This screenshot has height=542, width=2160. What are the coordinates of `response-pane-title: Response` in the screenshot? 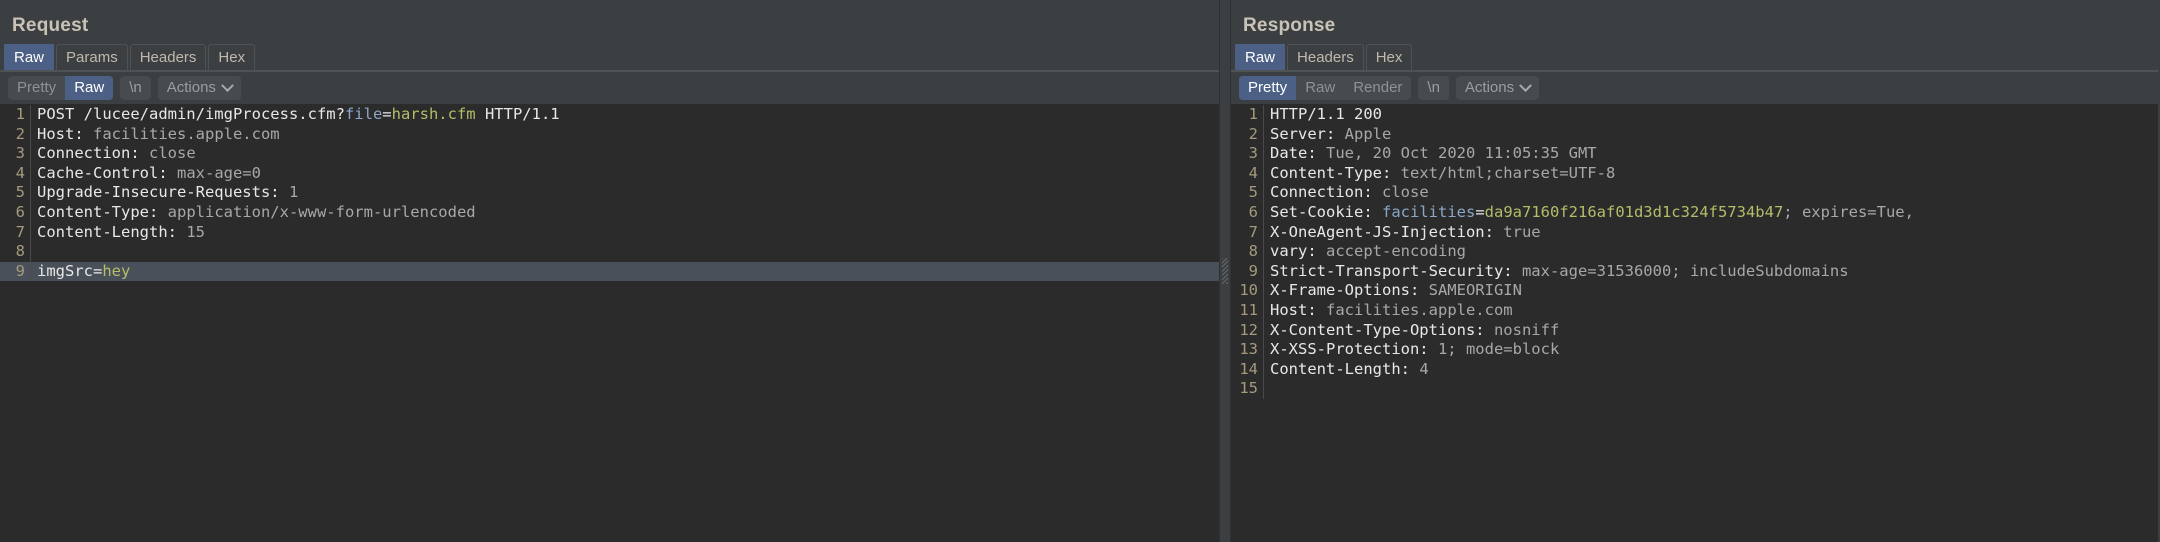 It's located at (1289, 25).